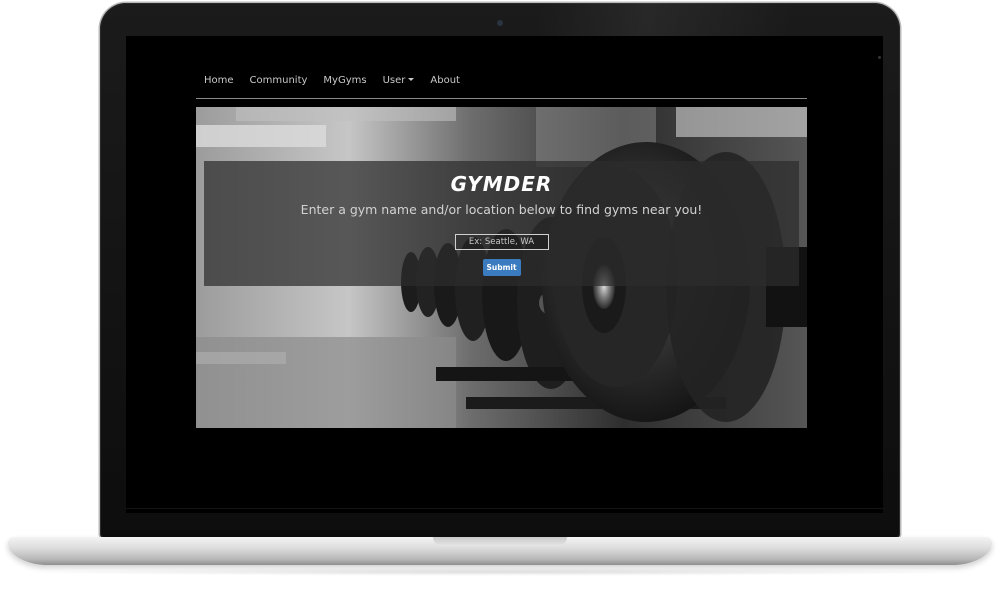  Describe the element at coordinates (501, 80) in the screenshot. I see `top-navbar: Home Community MyGyms User About` at that location.